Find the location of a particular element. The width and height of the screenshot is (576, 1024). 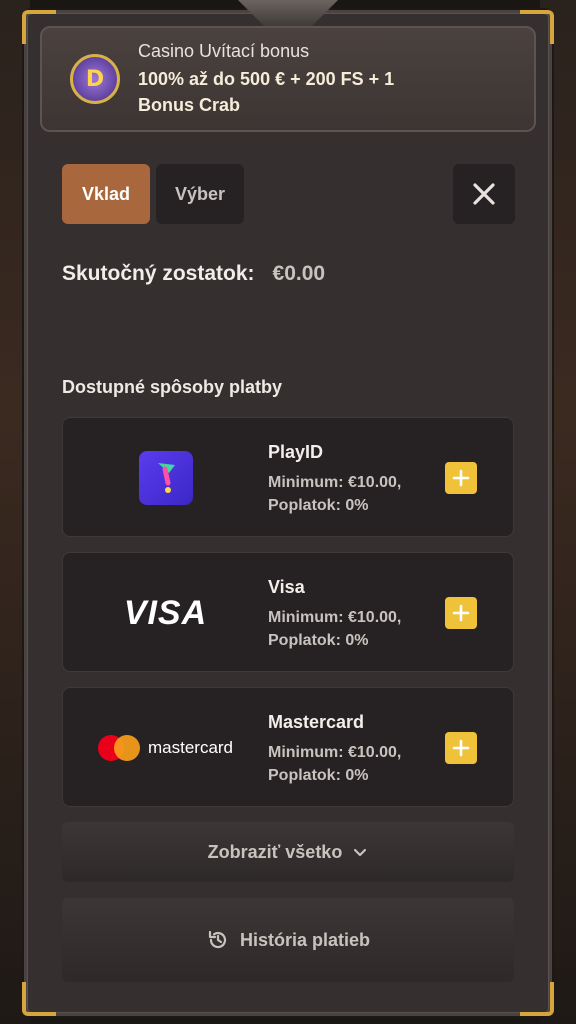

payment-method-playid: PlayID Minimum: €10.00, Poplatok: 0% is located at coordinates (288, 477).